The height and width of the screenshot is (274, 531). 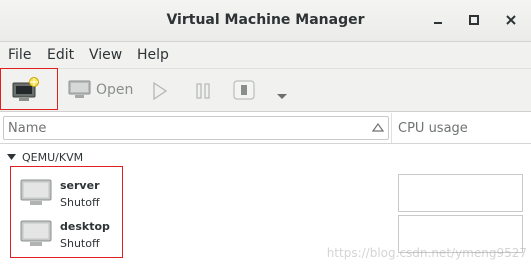 What do you see at coordinates (60, 55) in the screenshot?
I see `menu-edit: Edit` at bounding box center [60, 55].